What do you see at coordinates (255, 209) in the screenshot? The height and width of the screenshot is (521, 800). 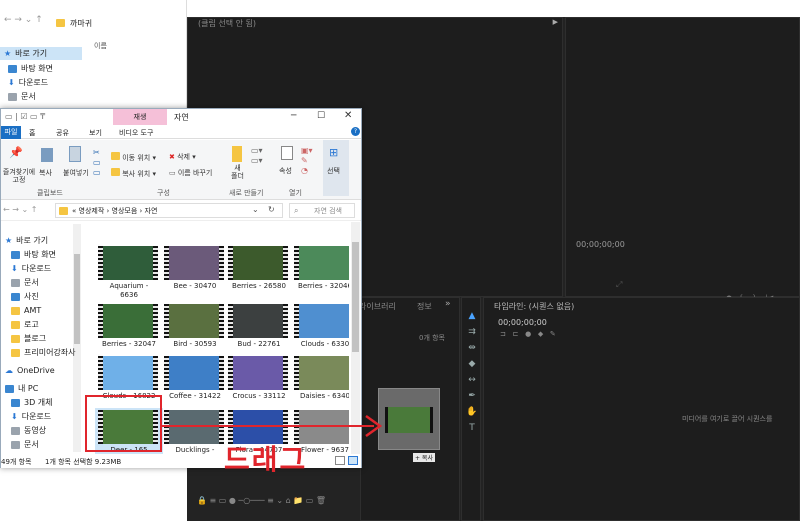 I see `dropdown-icon: ⌄` at bounding box center [255, 209].